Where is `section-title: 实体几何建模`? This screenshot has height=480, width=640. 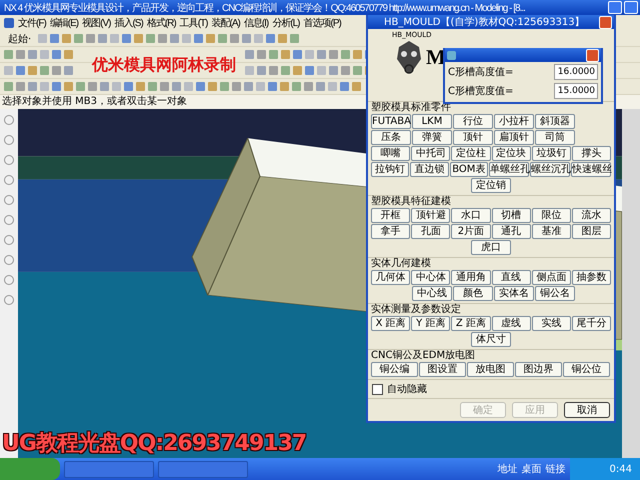 section-title: 实体几何建模 is located at coordinates (401, 264).